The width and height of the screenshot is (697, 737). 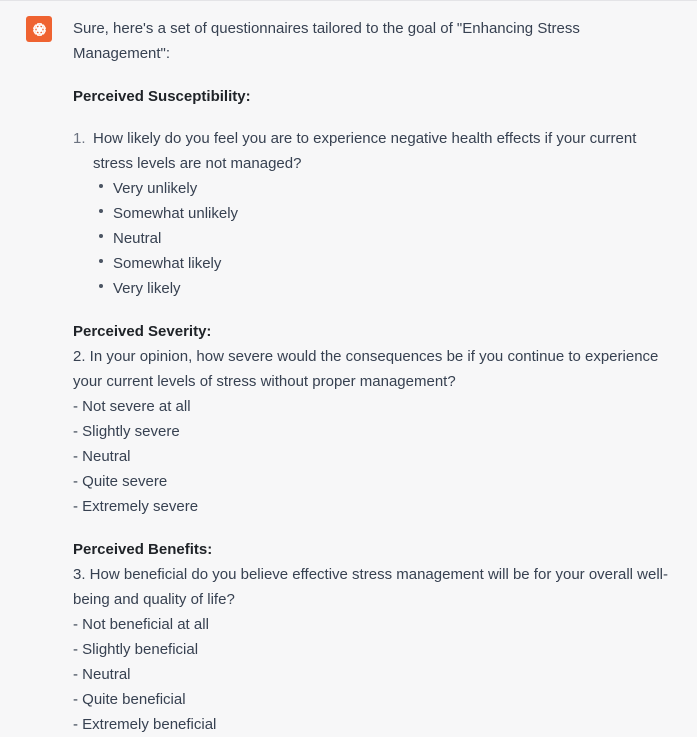 I want to click on assistant-avatar, so click(x=39, y=29).